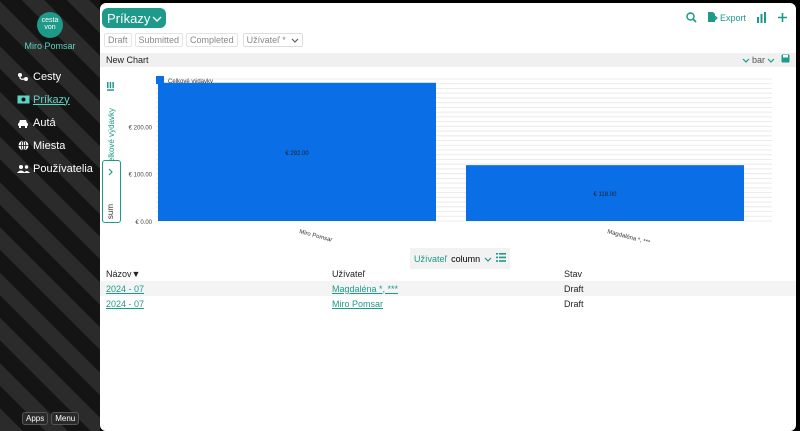 The height and width of the screenshot is (431, 800). Describe the element at coordinates (23, 168) in the screenshot. I see `users-icon` at that location.